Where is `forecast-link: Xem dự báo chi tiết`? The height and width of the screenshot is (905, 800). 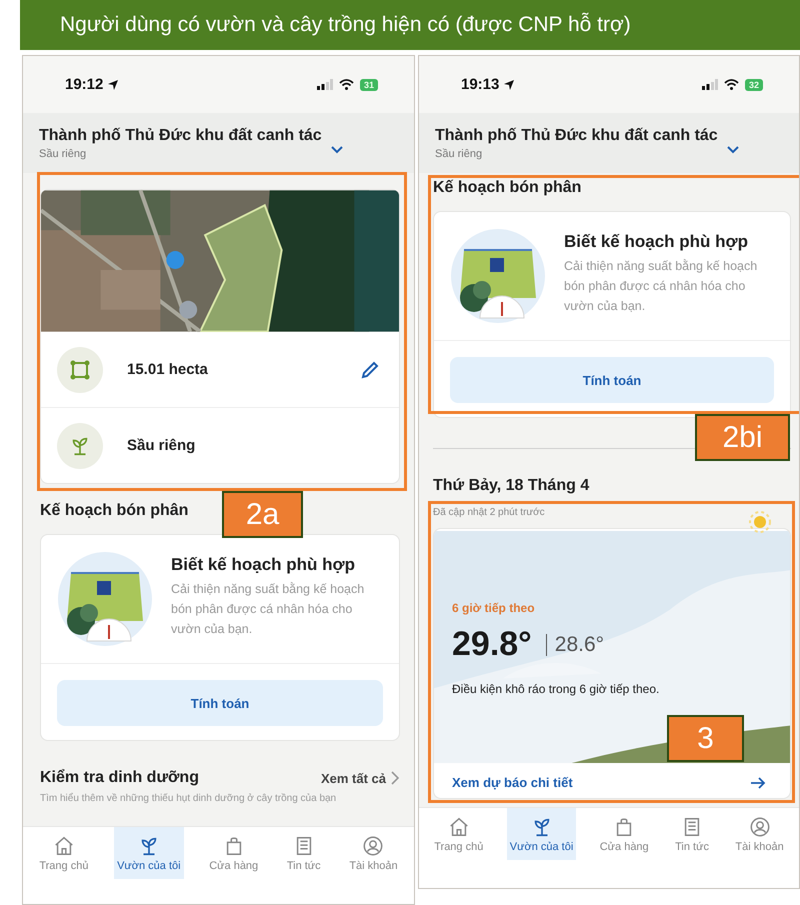 forecast-link: Xem dự báo chi tiết is located at coordinates (512, 782).